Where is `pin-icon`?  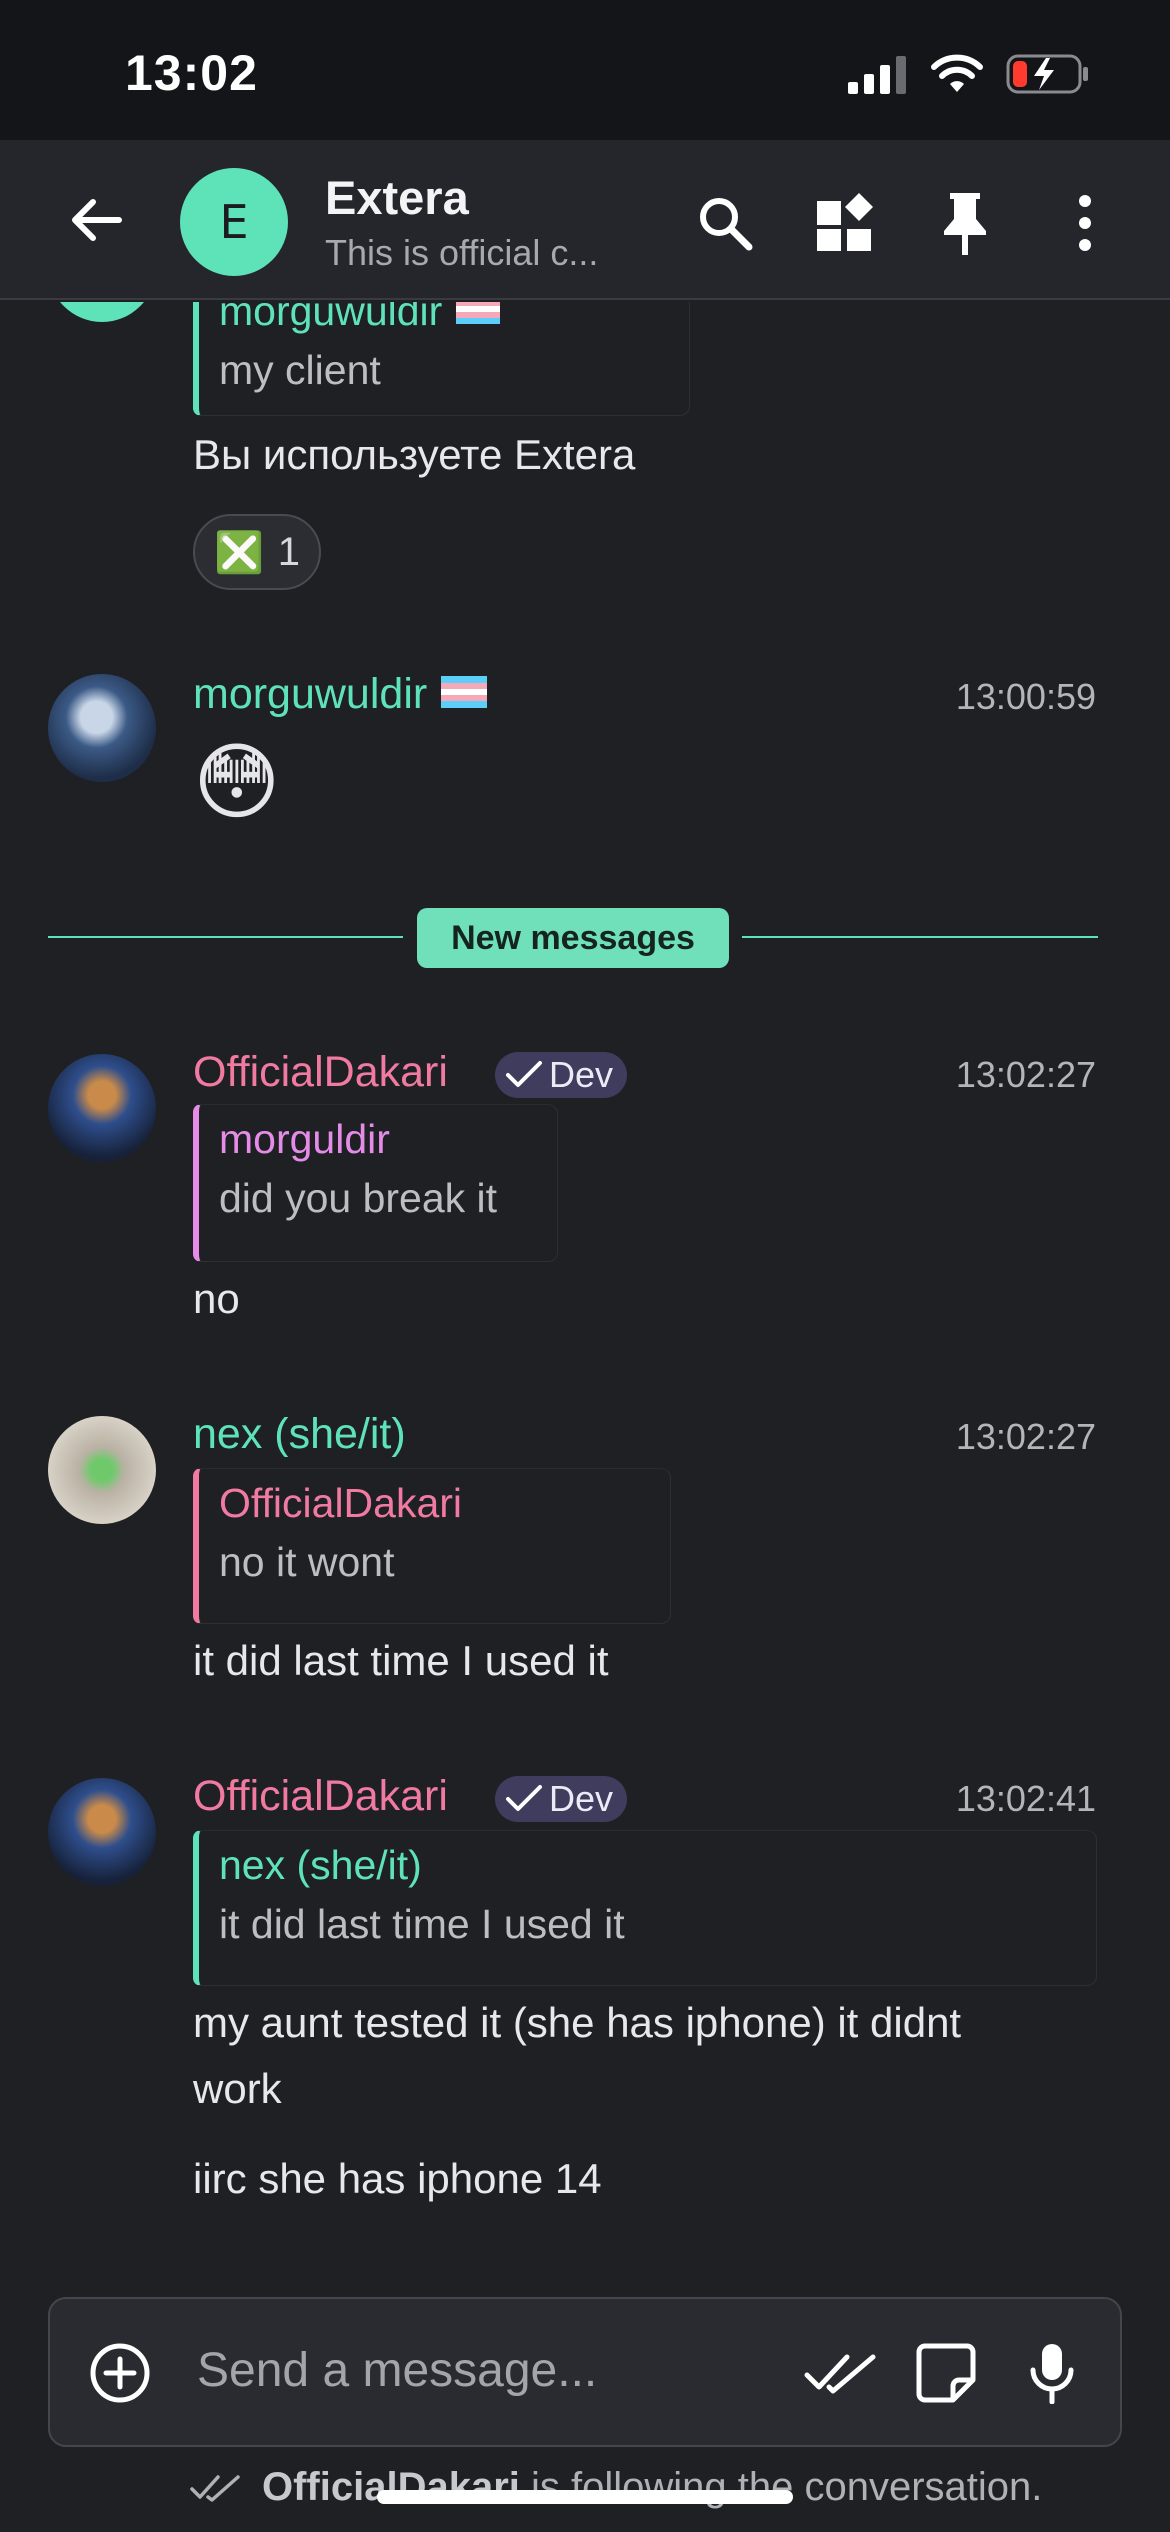
pin-icon is located at coordinates (965, 224).